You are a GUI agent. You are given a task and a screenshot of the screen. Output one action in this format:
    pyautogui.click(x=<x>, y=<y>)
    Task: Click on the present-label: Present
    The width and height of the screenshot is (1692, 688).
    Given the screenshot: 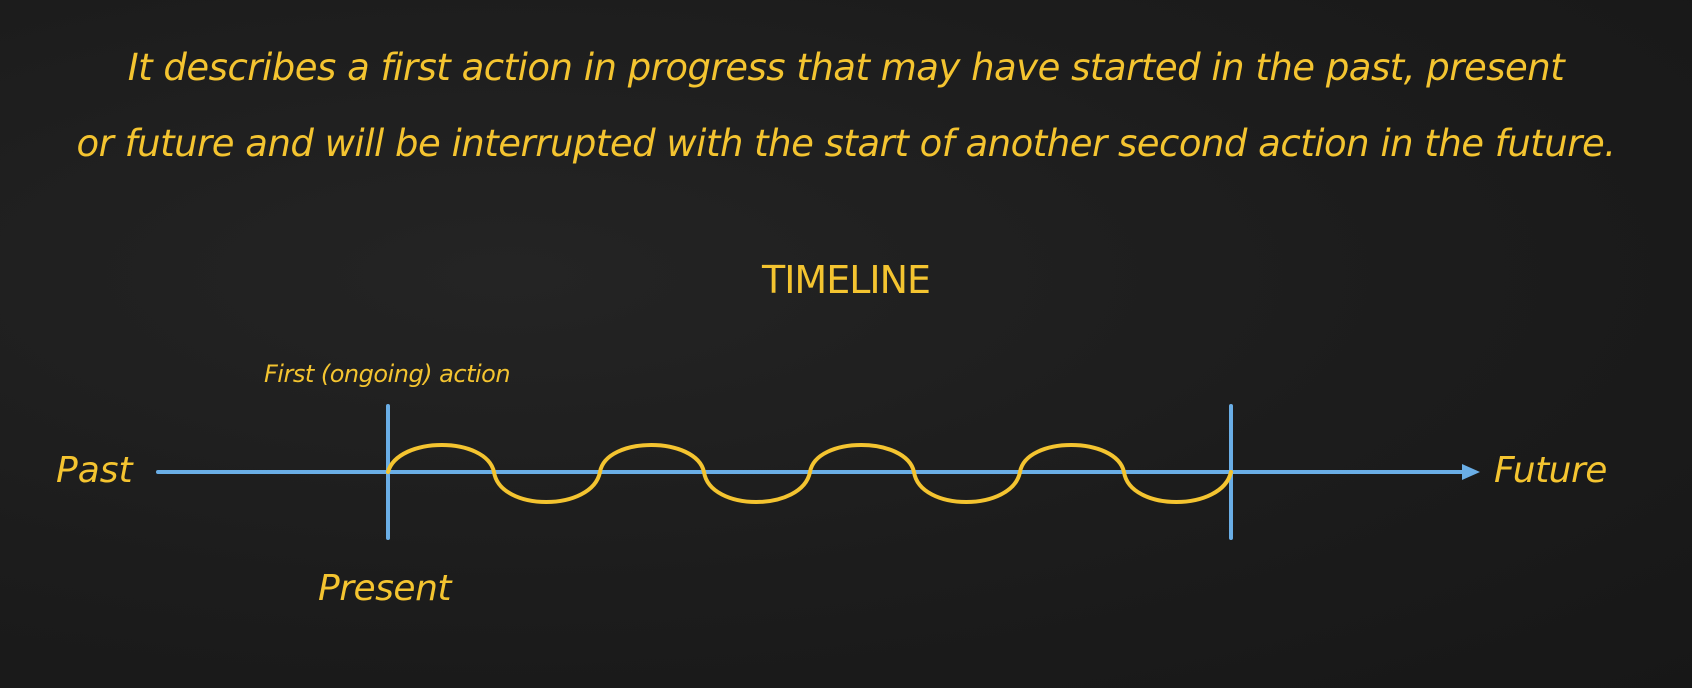 What is the action you would take?
    pyautogui.click(x=385, y=588)
    